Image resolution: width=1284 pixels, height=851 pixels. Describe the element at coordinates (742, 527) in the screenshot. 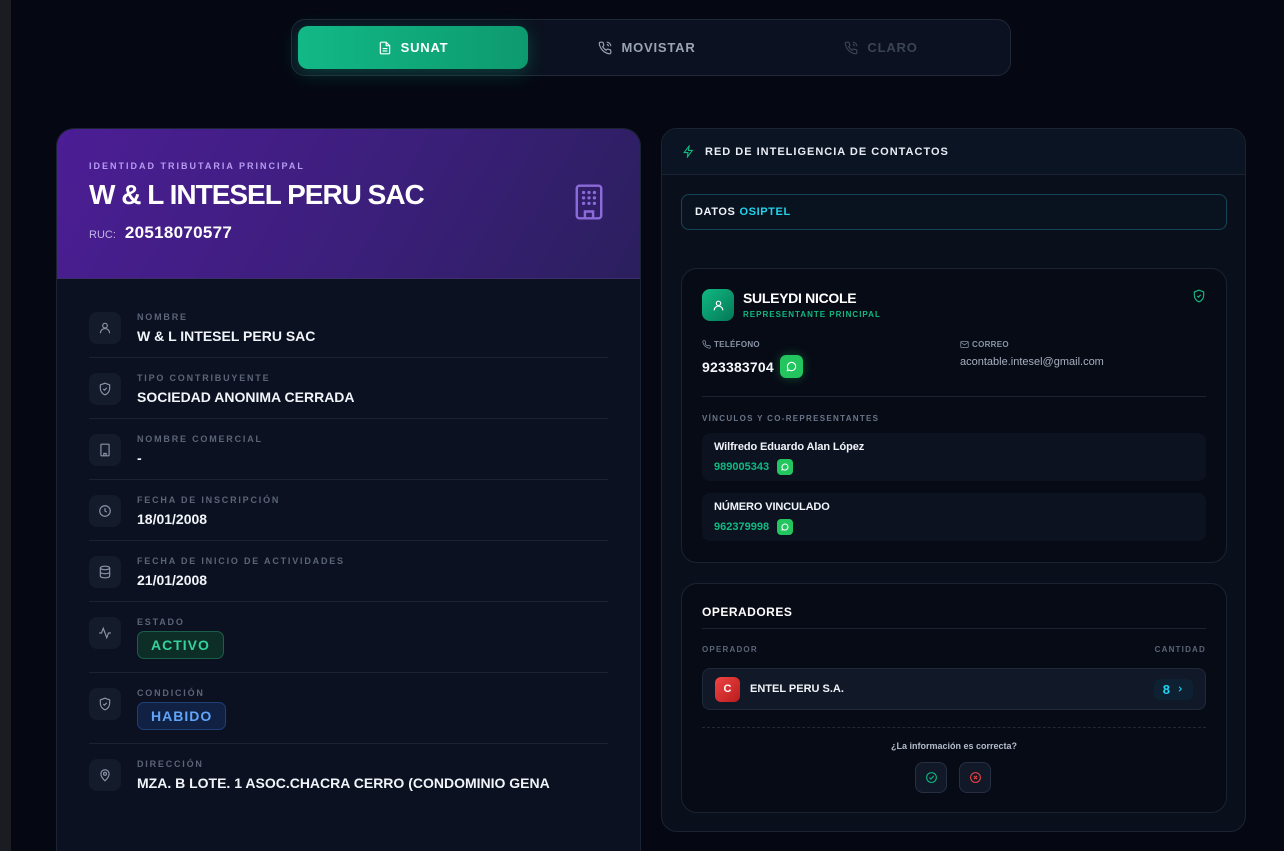

I see `vinculo-phone: 962379998` at that location.